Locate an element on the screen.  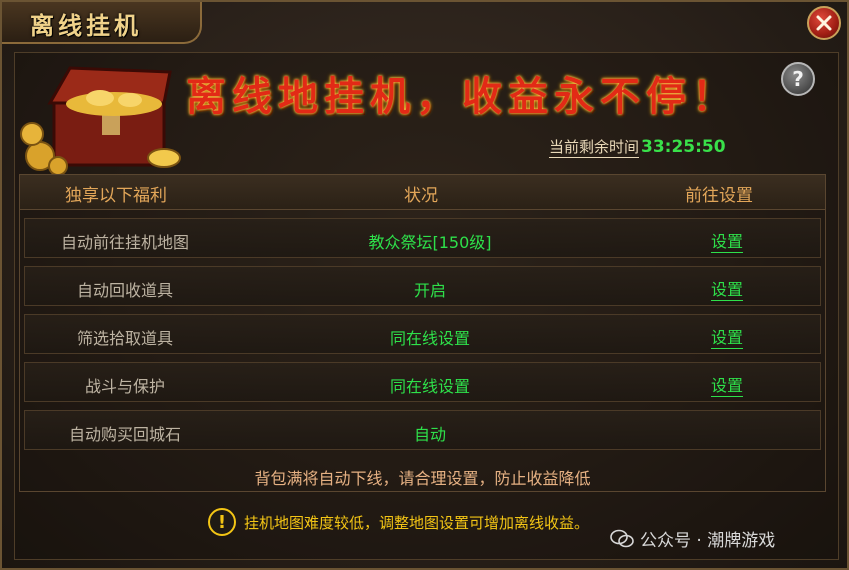
benefit-name: 自动购买回城石 is located at coordinates (124, 434).